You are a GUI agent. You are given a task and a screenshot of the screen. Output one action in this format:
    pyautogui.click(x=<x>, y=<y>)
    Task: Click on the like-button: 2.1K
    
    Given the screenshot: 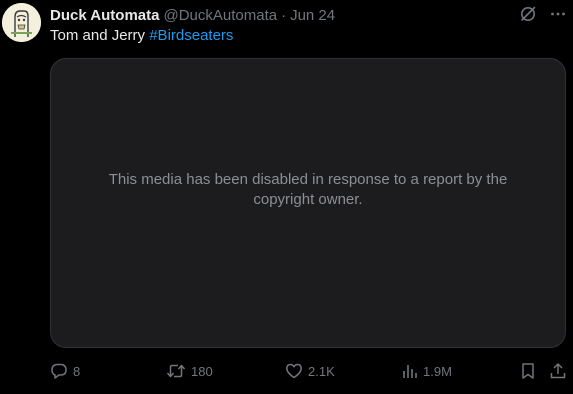 What is the action you would take?
    pyautogui.click(x=310, y=371)
    